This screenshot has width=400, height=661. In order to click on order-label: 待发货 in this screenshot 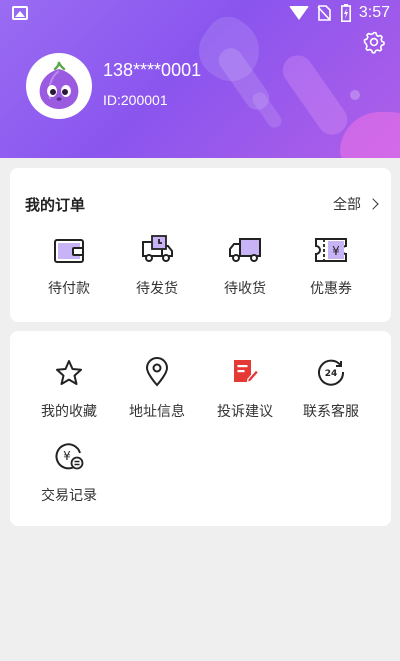, I will do `click(157, 289)`.